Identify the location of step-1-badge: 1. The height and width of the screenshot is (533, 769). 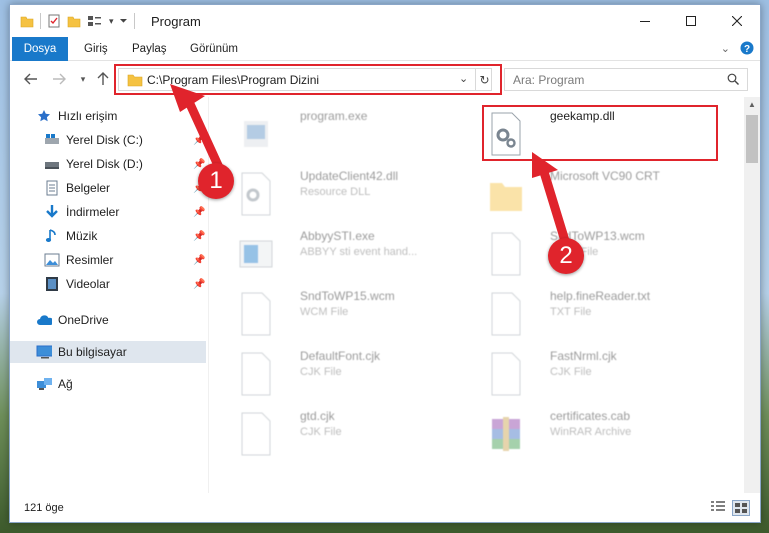
(216, 181).